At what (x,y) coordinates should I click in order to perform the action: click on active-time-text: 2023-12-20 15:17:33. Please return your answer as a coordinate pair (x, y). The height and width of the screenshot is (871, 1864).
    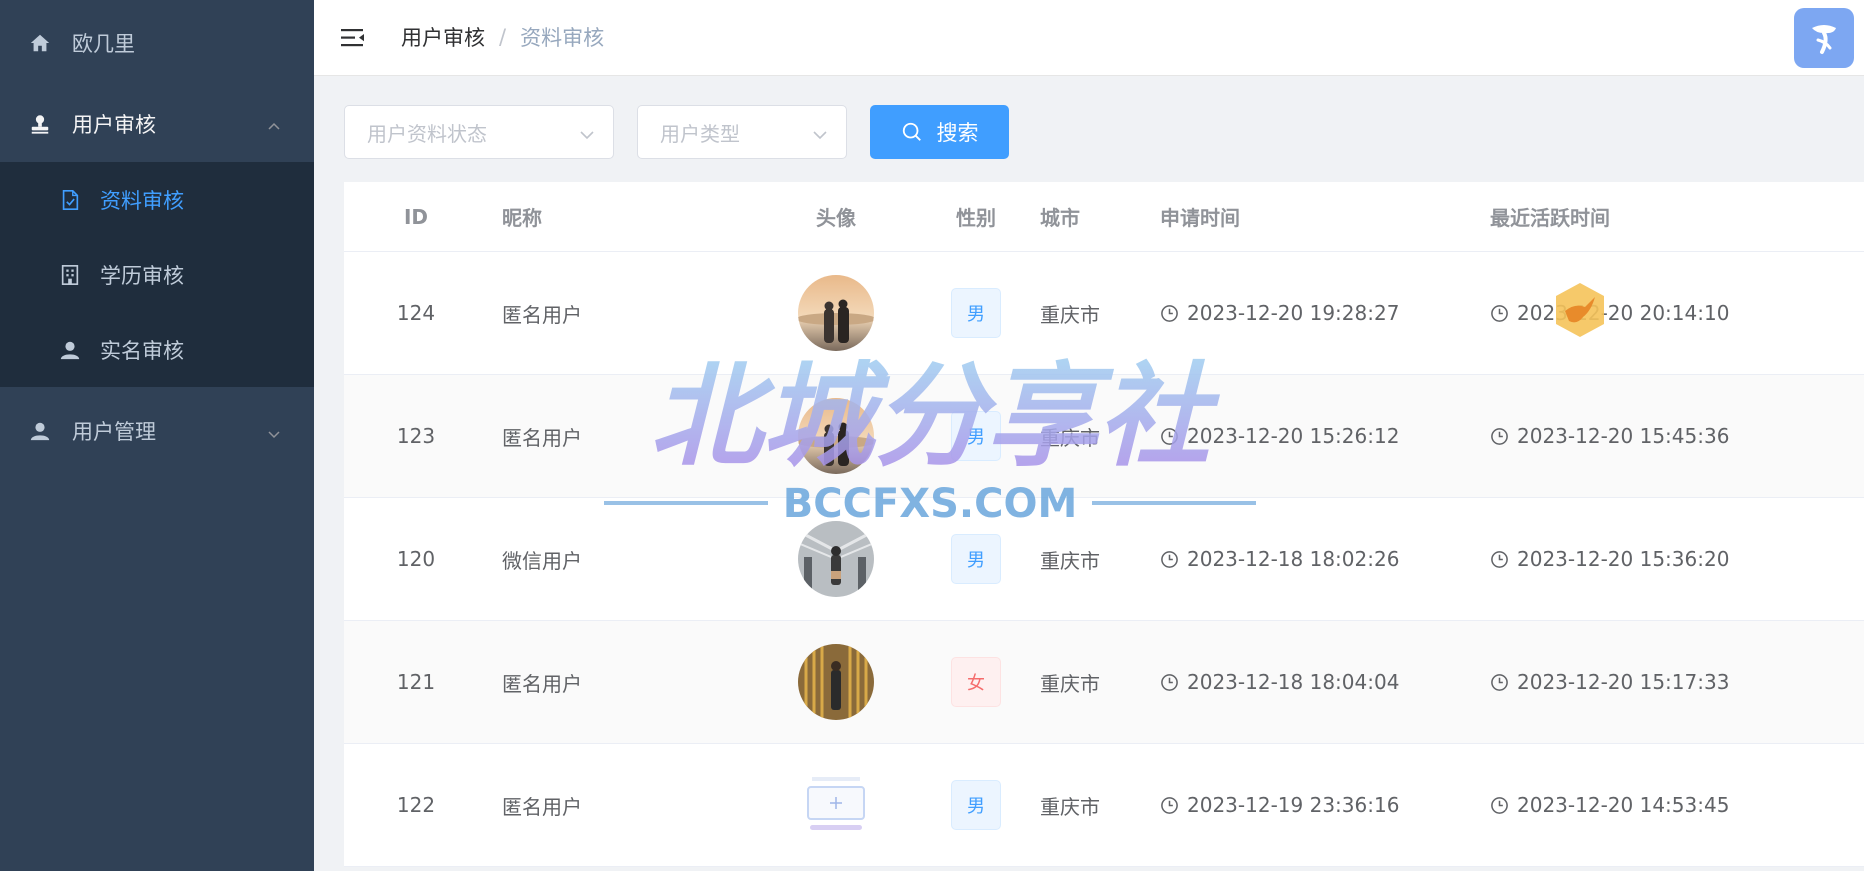
    Looking at the image, I should click on (1623, 682).